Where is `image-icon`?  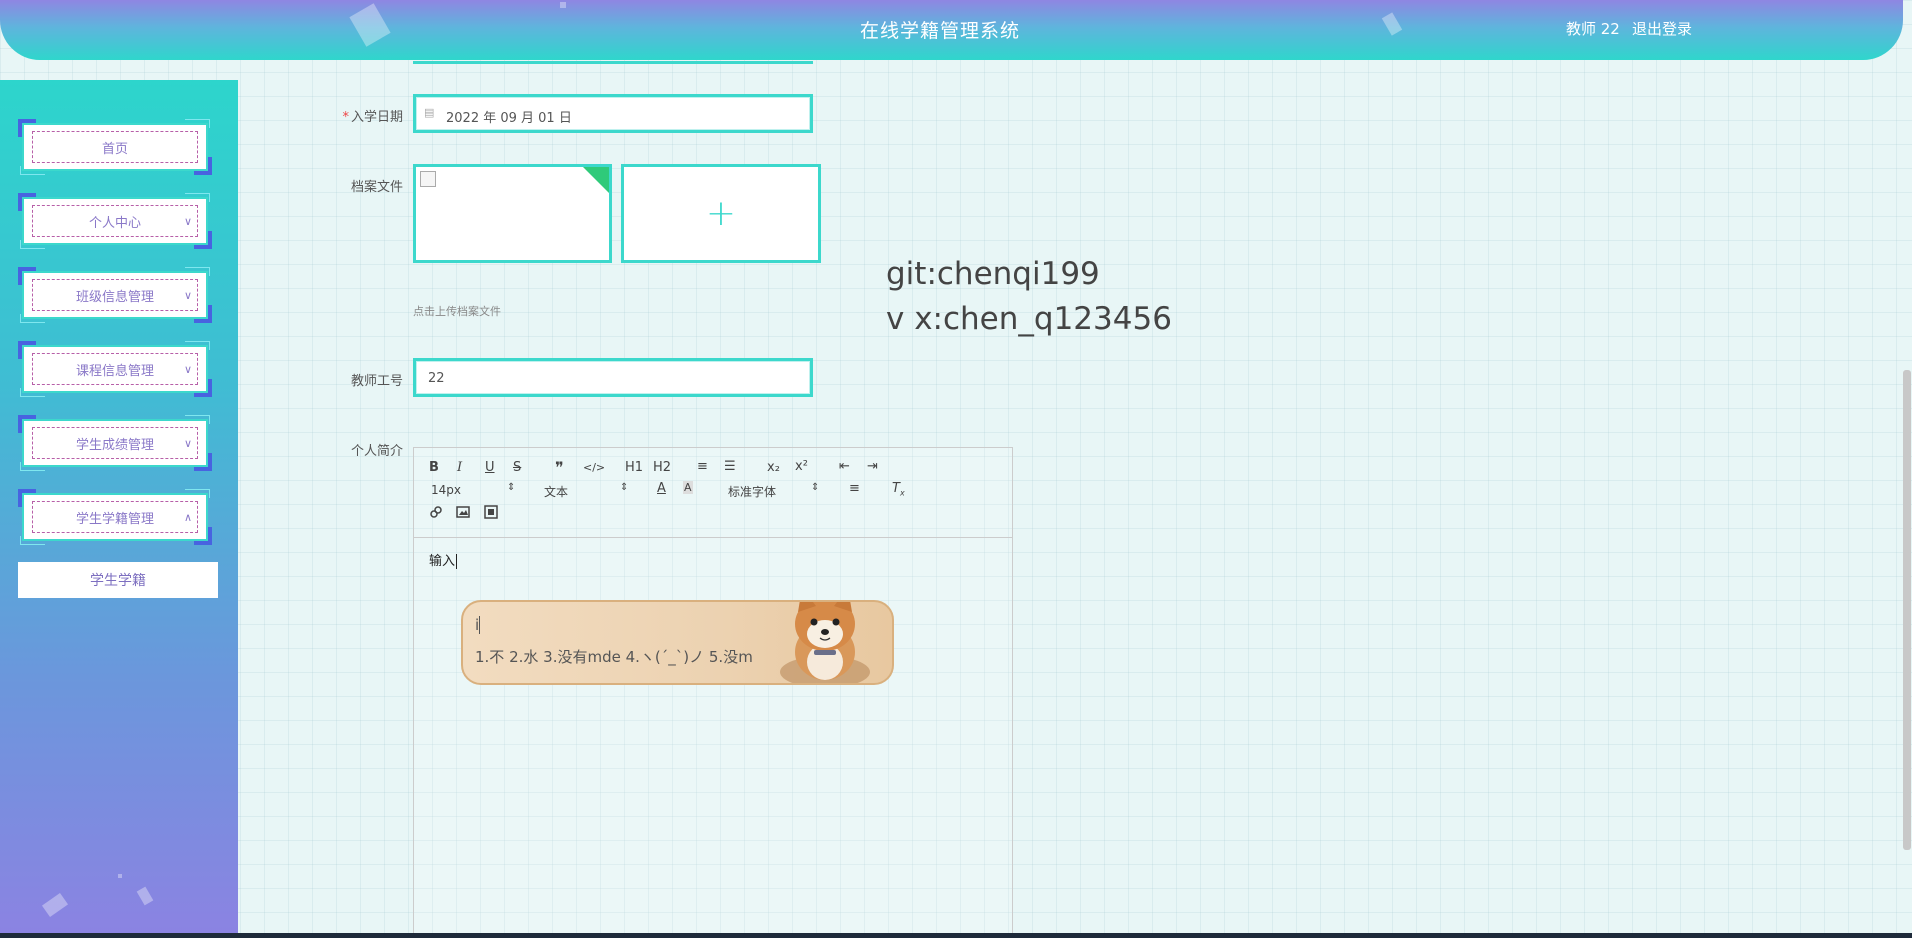 image-icon is located at coordinates (463, 514).